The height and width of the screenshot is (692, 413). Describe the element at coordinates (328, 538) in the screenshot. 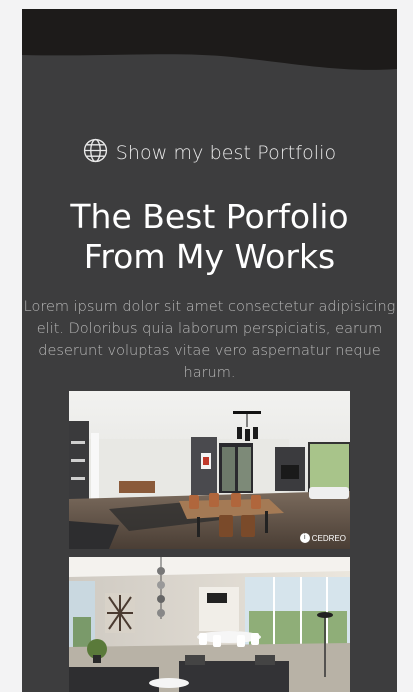

I see `watermark-text: CEDREO` at that location.